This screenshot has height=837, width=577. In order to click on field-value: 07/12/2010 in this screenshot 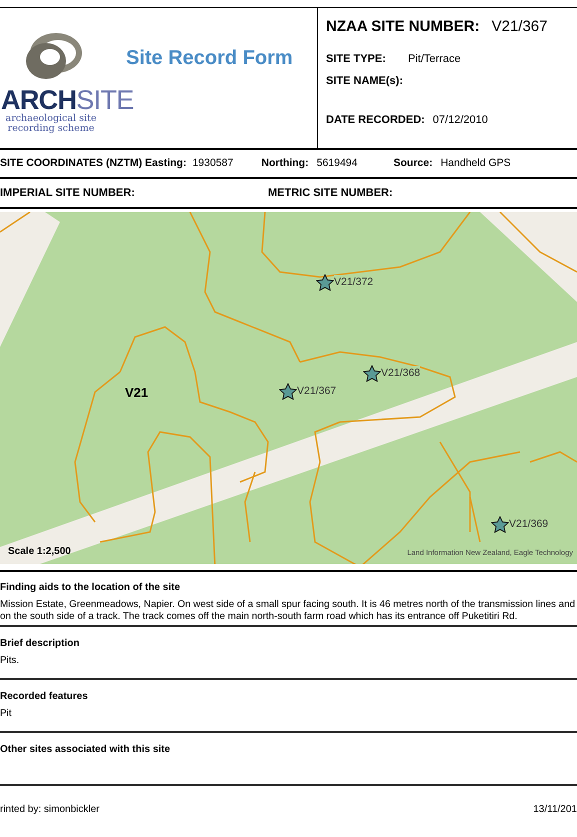, I will do `click(460, 120)`.